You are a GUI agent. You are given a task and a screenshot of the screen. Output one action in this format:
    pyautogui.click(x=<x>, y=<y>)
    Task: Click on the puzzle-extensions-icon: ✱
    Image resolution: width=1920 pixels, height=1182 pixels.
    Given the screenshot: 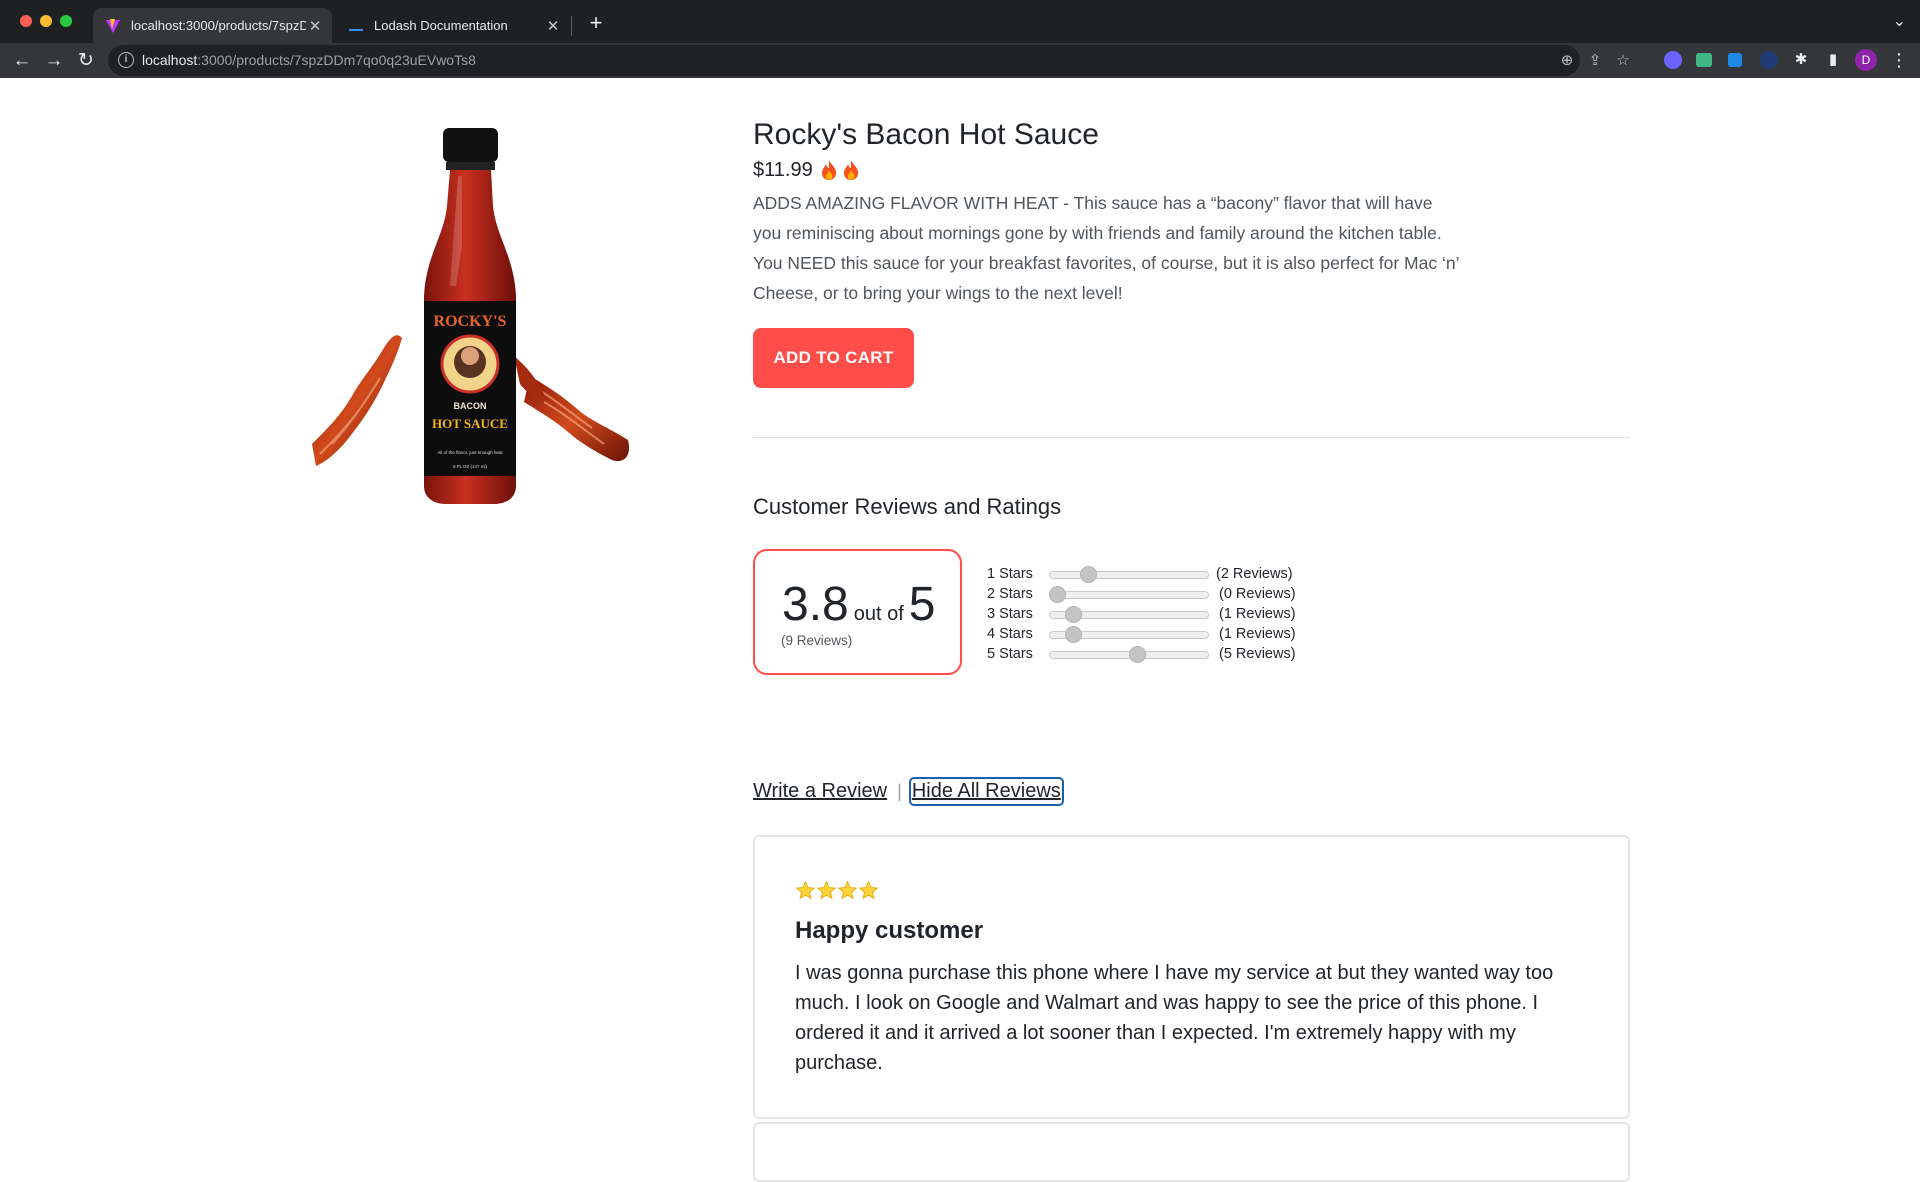 What is the action you would take?
    pyautogui.click(x=1801, y=60)
    